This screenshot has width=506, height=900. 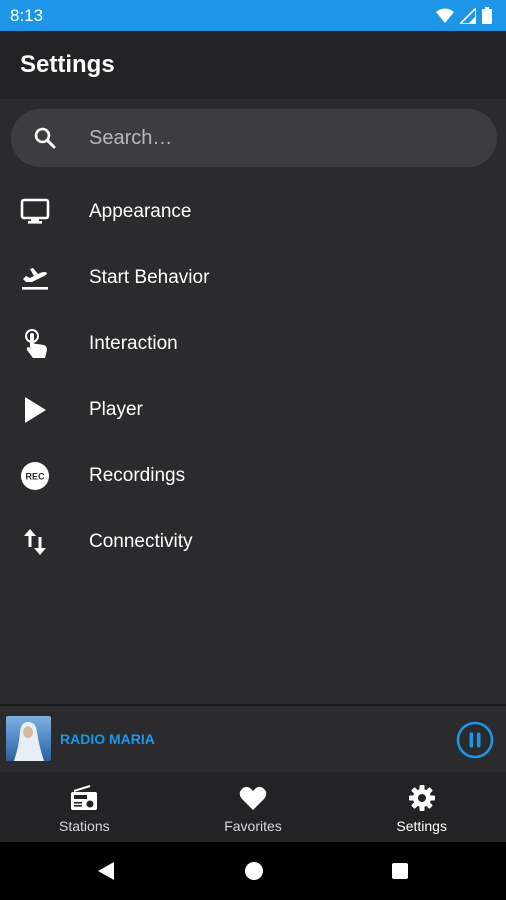 I want to click on rec-badge-text: REC, so click(x=35, y=477).